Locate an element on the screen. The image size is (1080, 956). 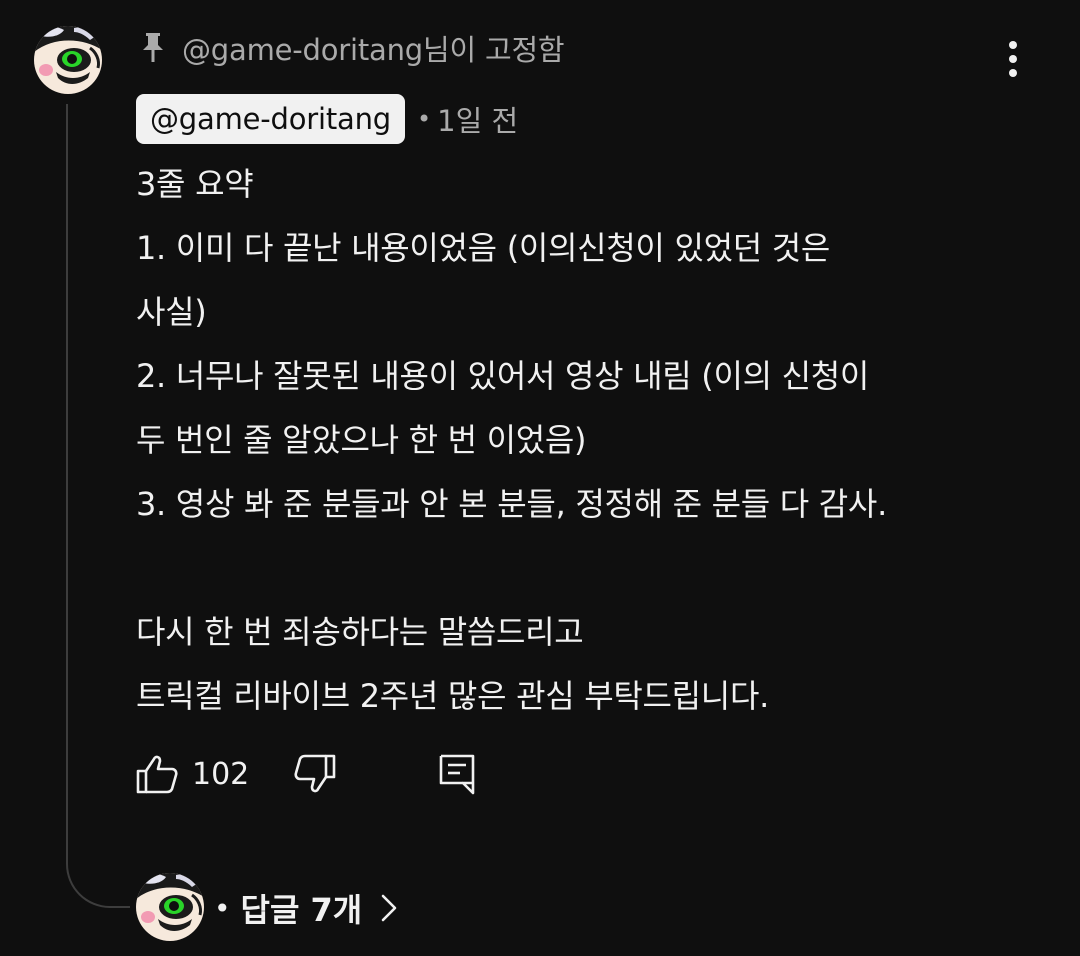
reply-button is located at coordinates (457, 774).